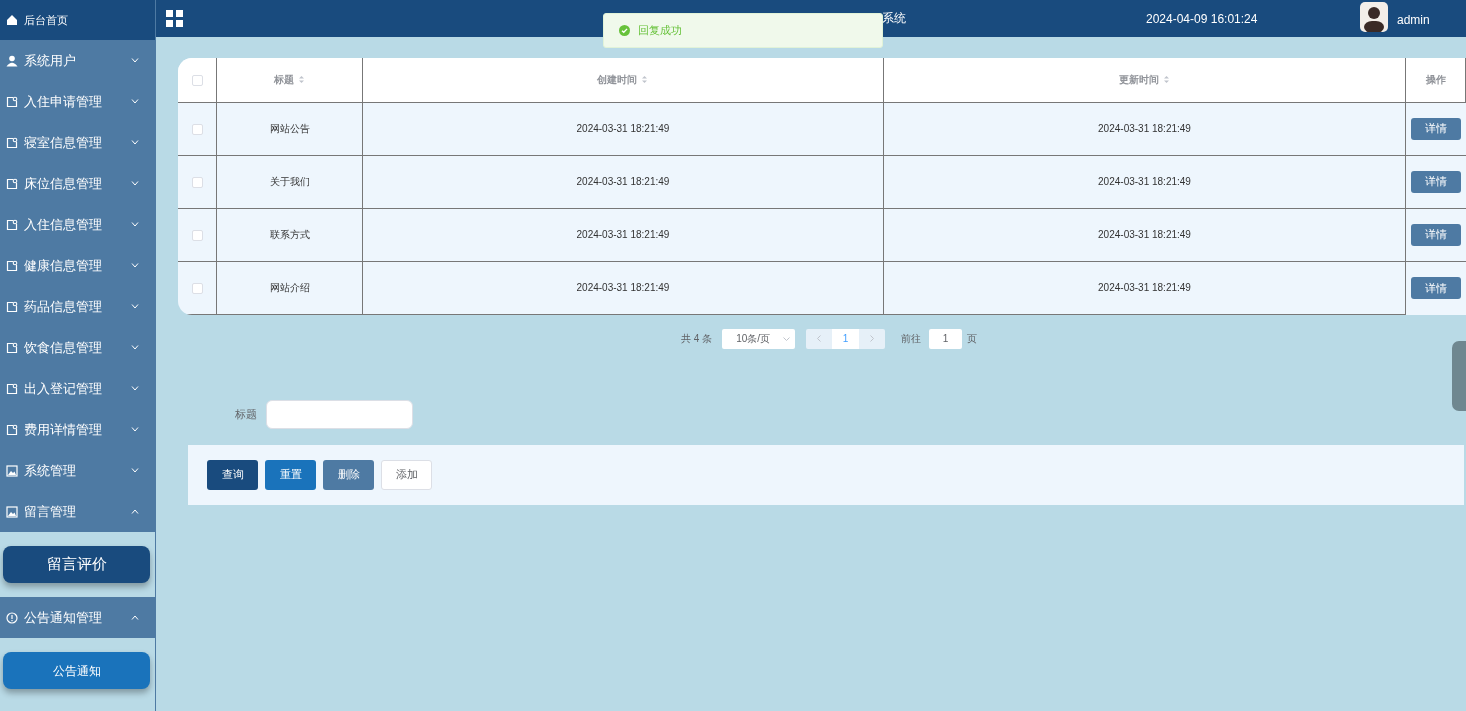 The height and width of the screenshot is (711, 1466). Describe the element at coordinates (77, 60) in the screenshot. I see `sidebar-menu-item: 系统用户` at that location.